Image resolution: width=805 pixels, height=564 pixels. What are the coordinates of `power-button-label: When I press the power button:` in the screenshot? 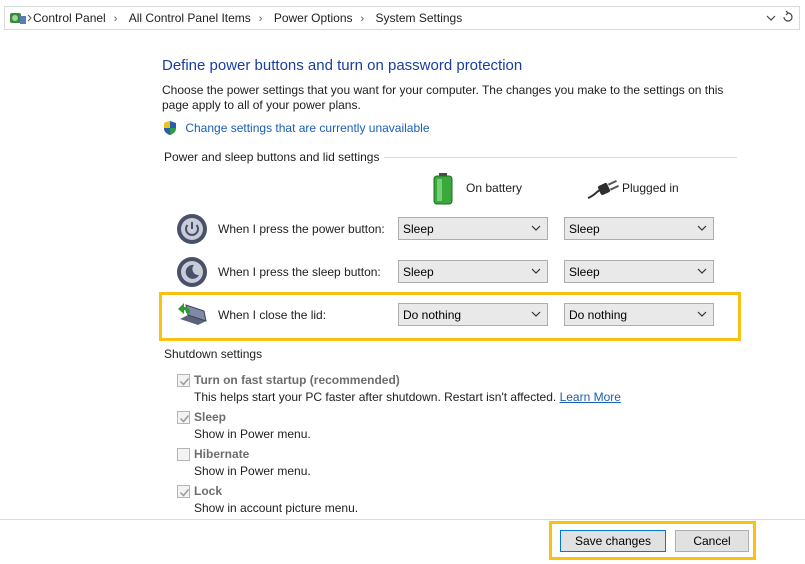 It's located at (301, 229).